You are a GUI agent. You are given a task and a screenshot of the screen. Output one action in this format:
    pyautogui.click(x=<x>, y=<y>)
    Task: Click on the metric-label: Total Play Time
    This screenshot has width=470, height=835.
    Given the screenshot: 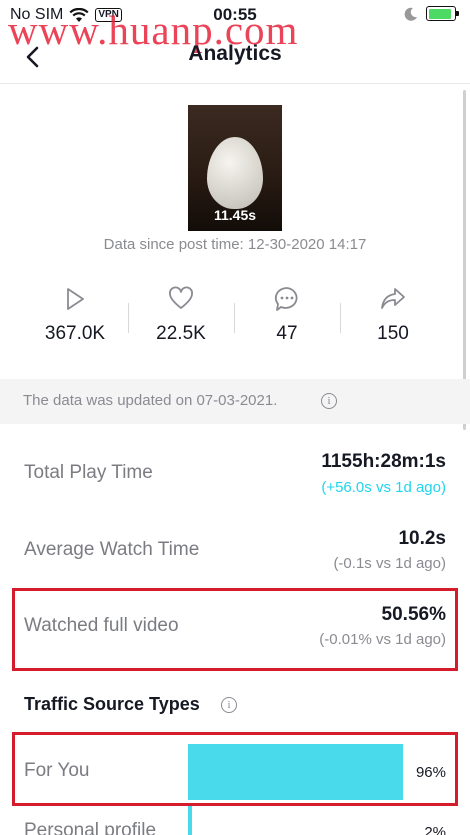 What is the action you would take?
    pyautogui.click(x=88, y=472)
    